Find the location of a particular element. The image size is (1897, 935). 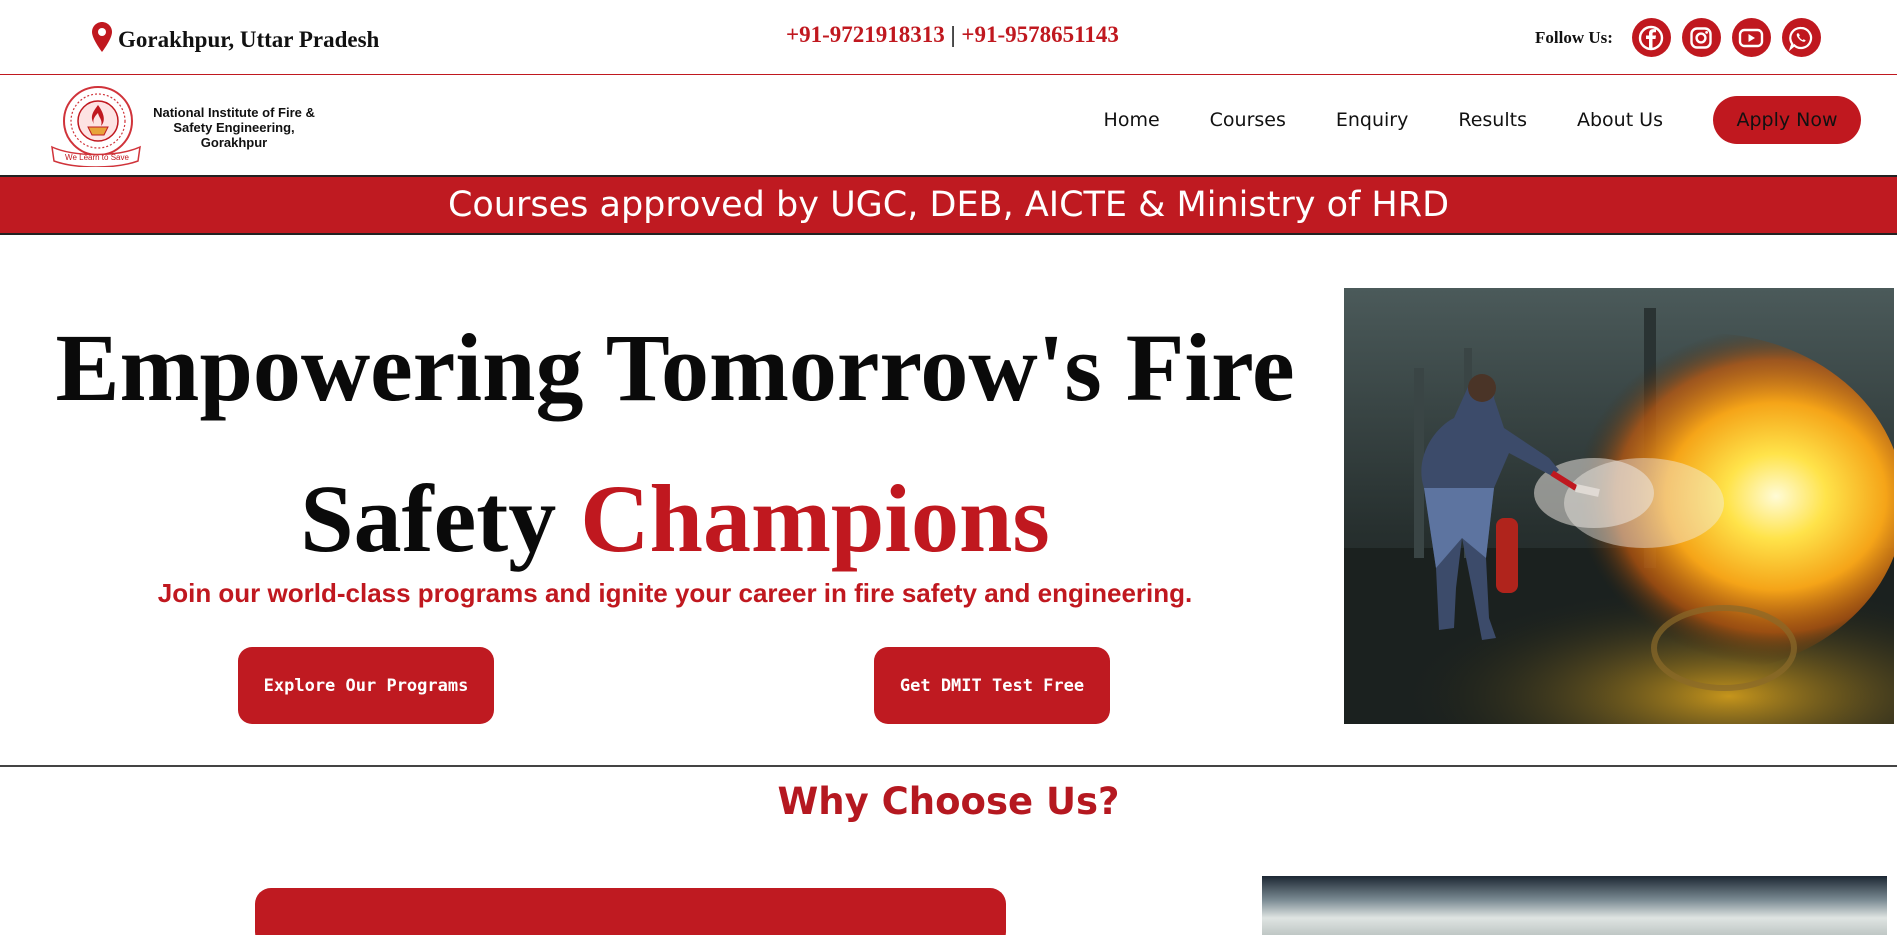

section-divider is located at coordinates (948, 766).